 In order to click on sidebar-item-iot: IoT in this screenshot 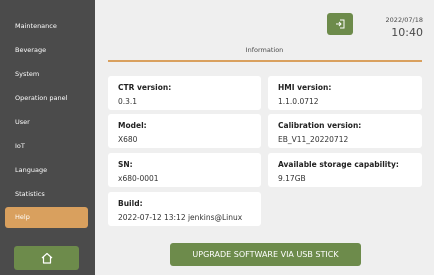, I will do `click(46, 146)`.